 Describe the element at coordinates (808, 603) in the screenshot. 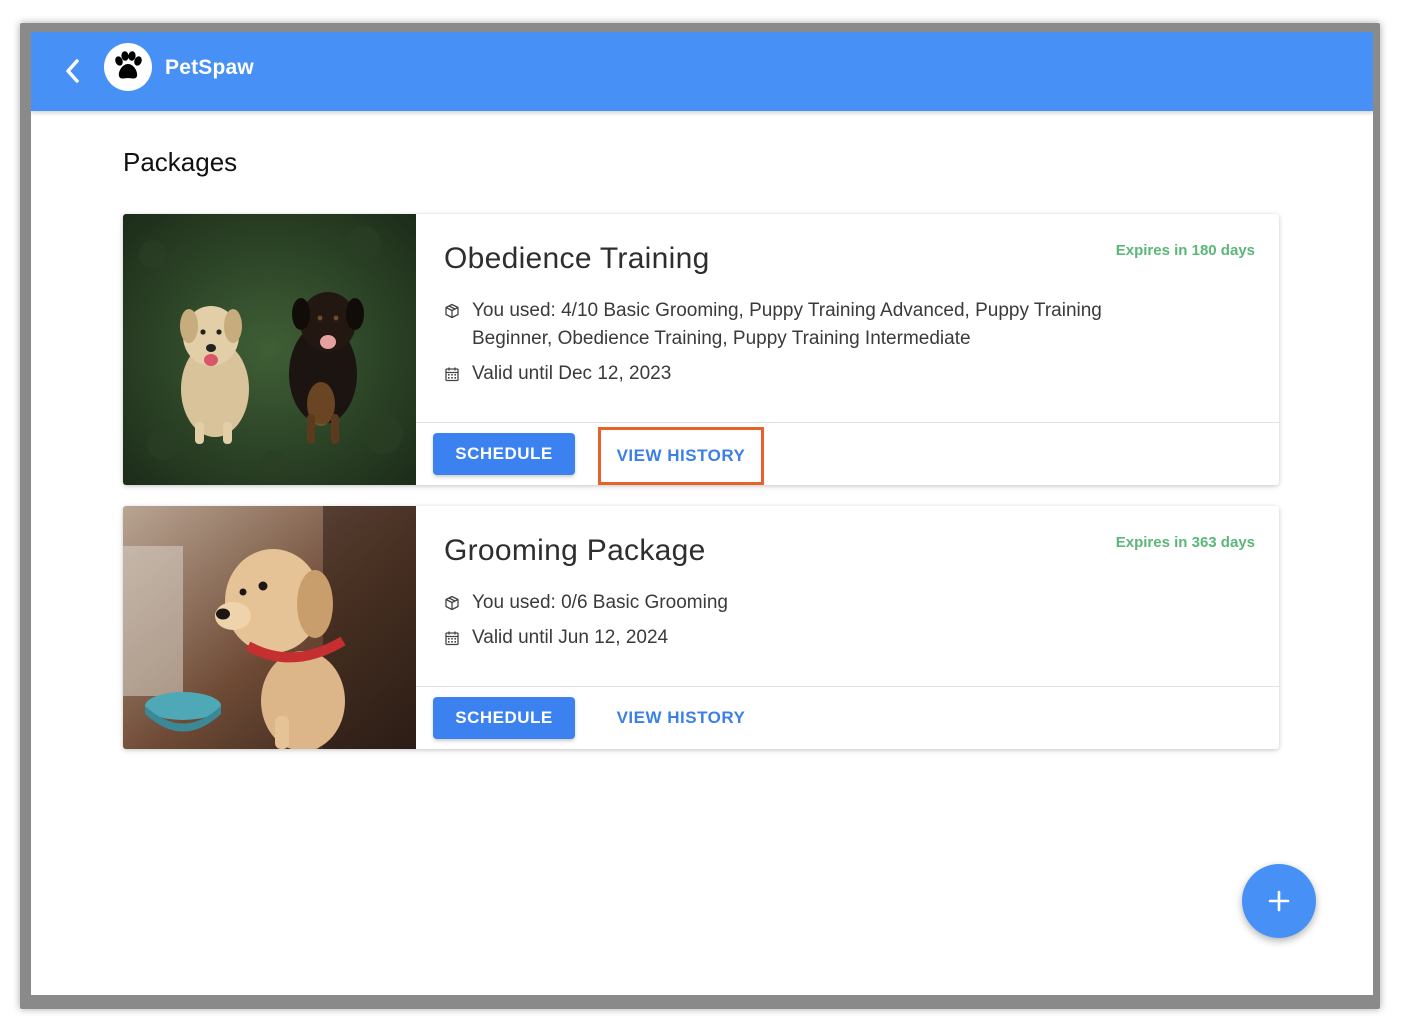

I see `usage-row: You used: 0/6 Basic Grooming` at that location.